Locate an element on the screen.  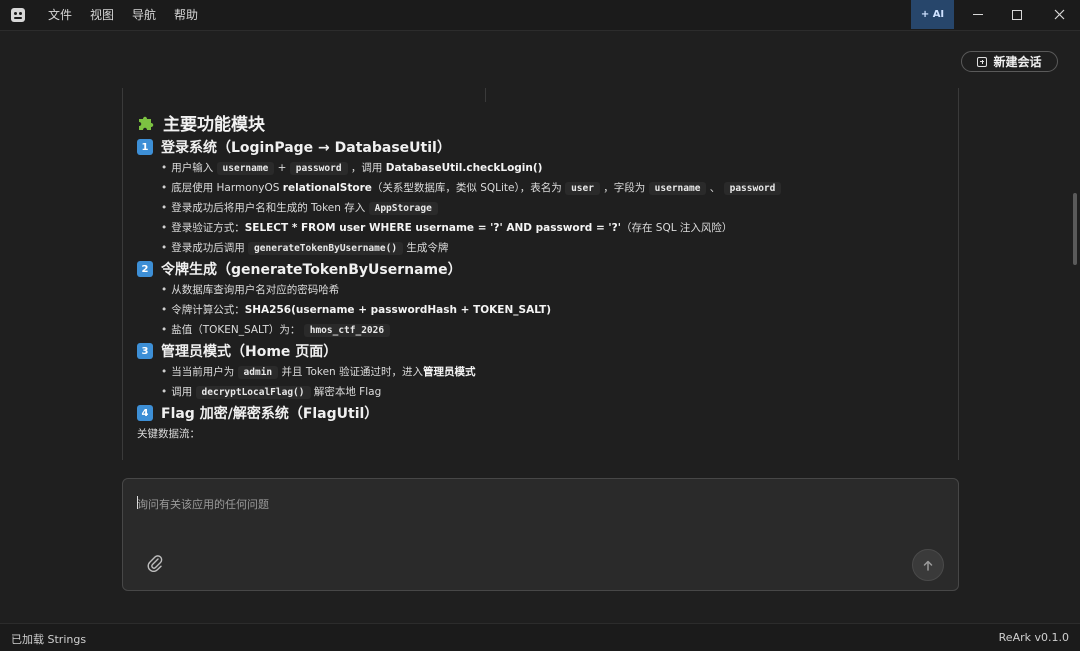
status-loaded: 已加载 Strings is located at coordinates (49, 639).